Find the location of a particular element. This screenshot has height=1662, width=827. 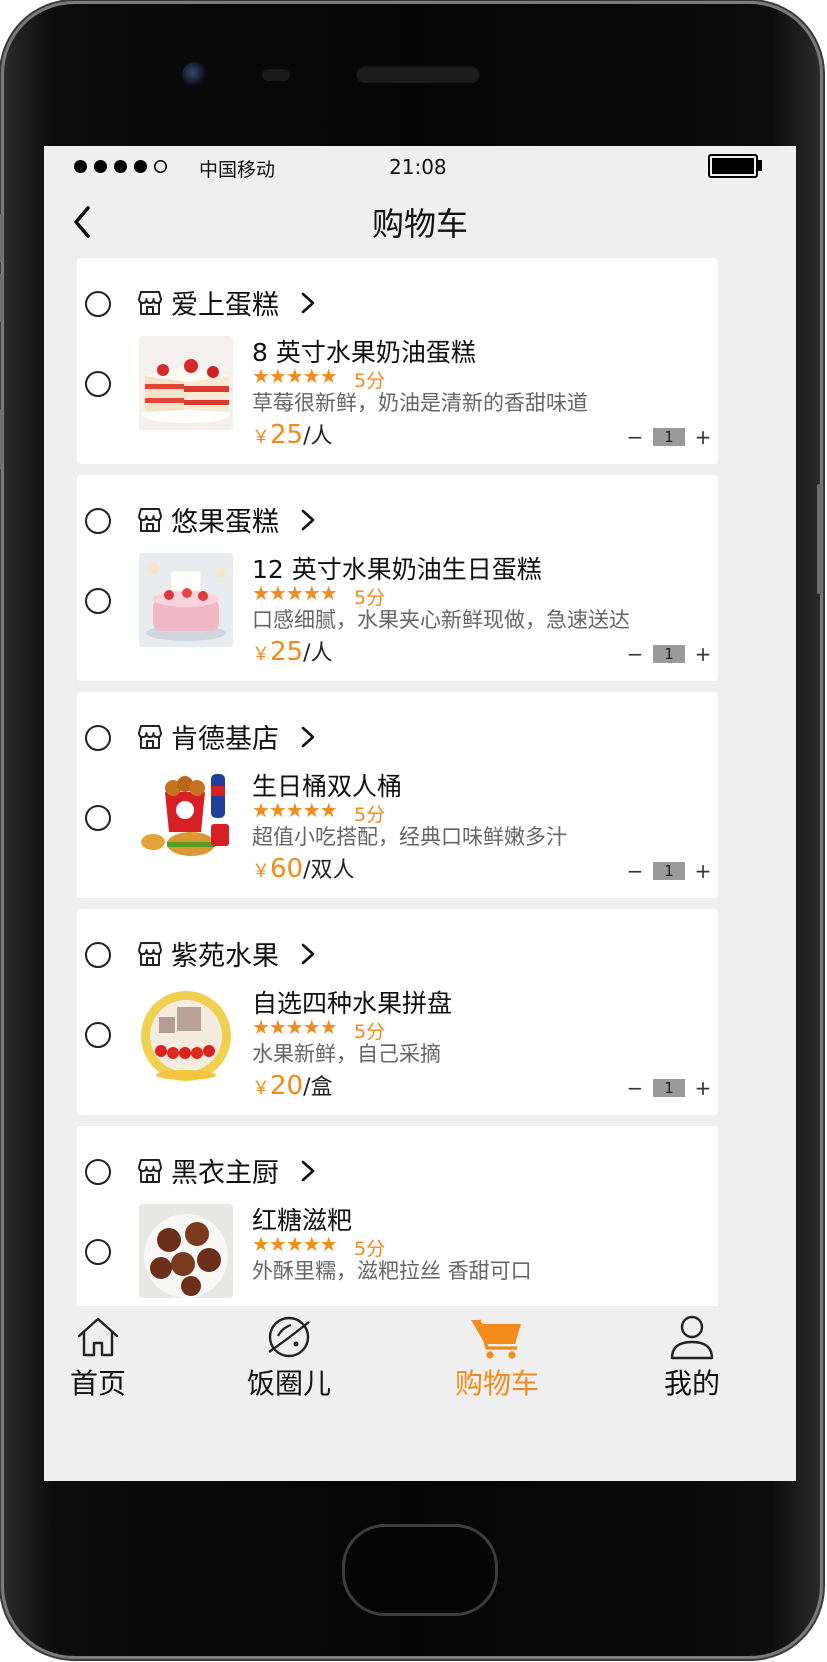

tab-me: 我的 is located at coordinates (692, 1353).